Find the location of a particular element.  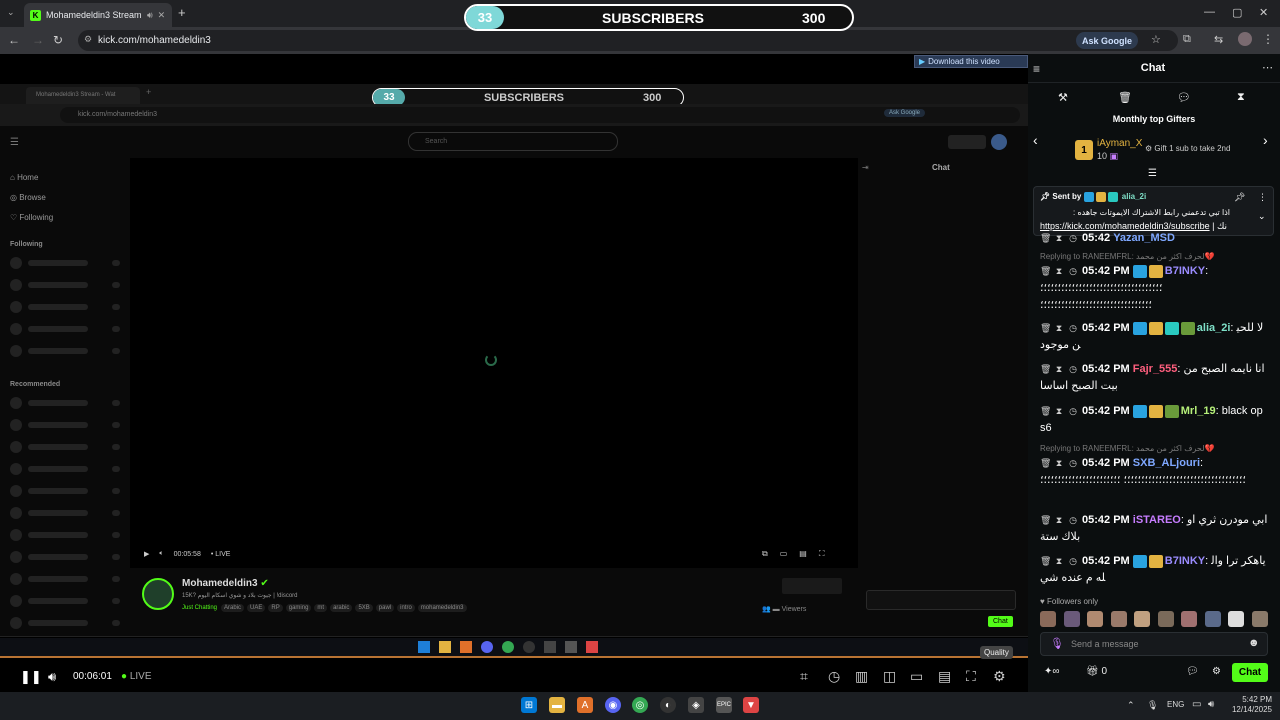

message-username: Fajr_555 is located at coordinates (1155, 369).